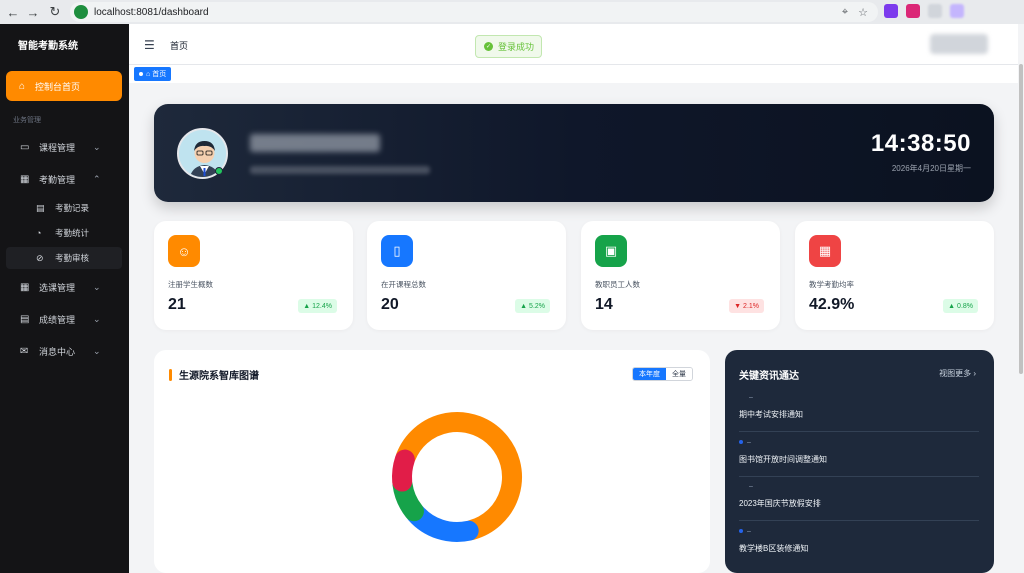 This screenshot has height=573, width=1024. What do you see at coordinates (170, 374) in the screenshot?
I see `title-accent-bar` at bounding box center [170, 374].